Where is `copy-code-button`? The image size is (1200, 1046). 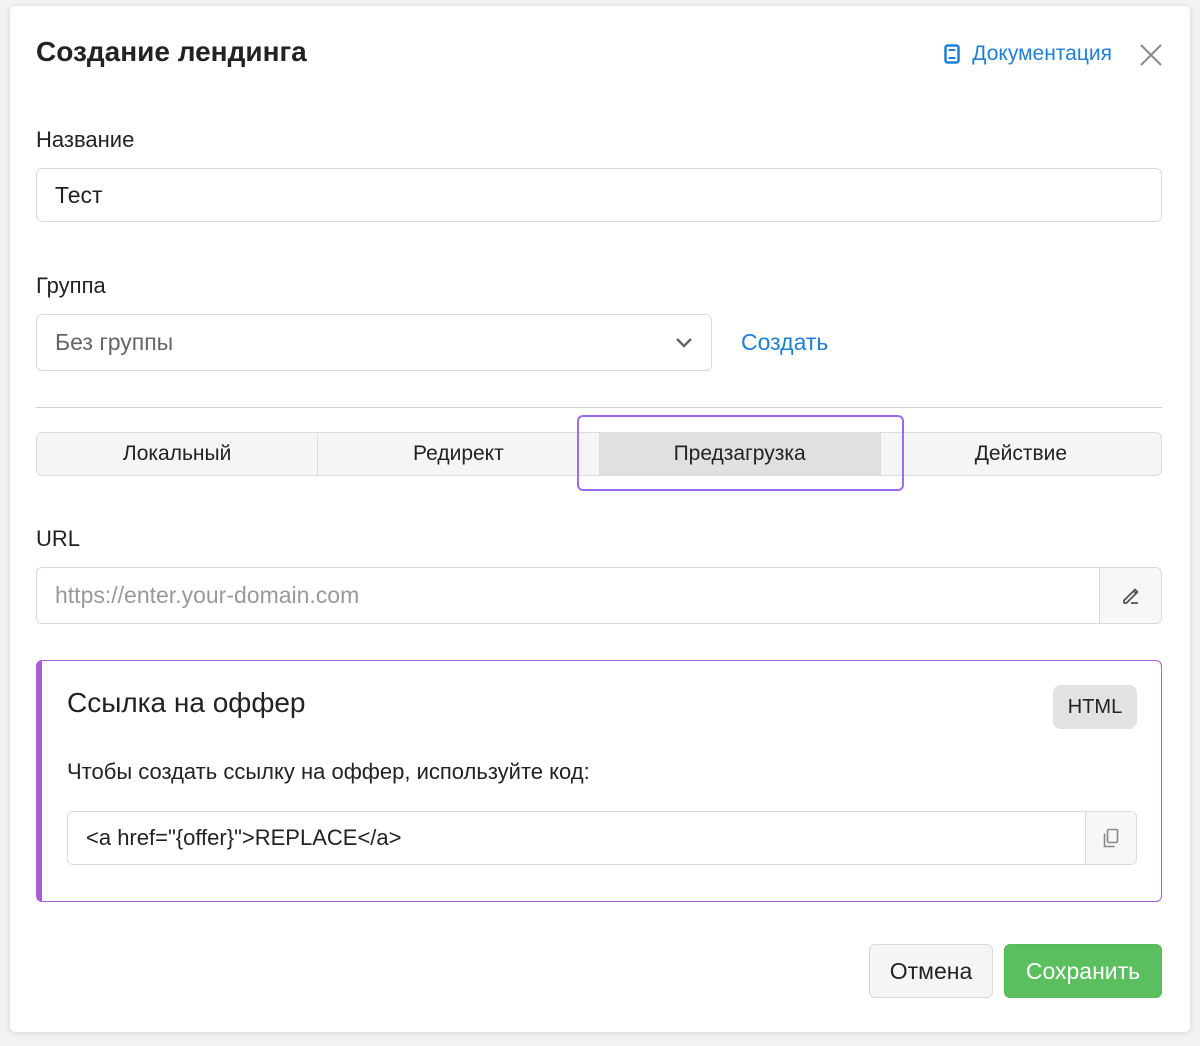 copy-code-button is located at coordinates (1110, 838).